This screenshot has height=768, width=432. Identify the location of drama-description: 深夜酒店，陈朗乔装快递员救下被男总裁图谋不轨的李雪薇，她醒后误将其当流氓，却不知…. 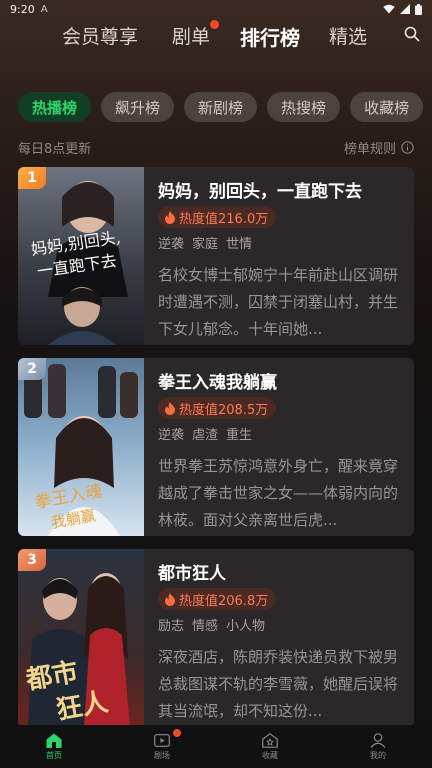
(278, 684).